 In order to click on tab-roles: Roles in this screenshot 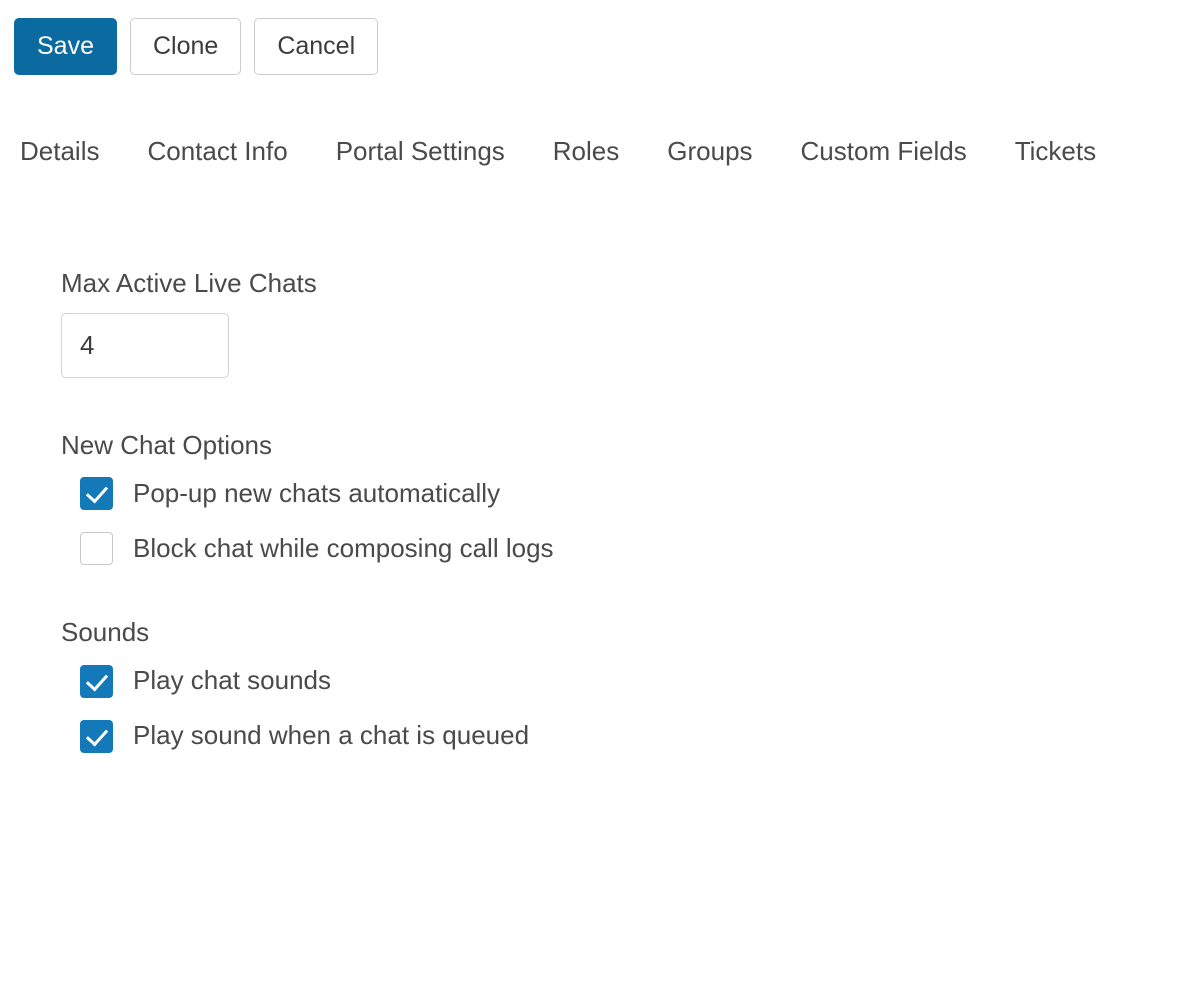, I will do `click(598, 151)`.